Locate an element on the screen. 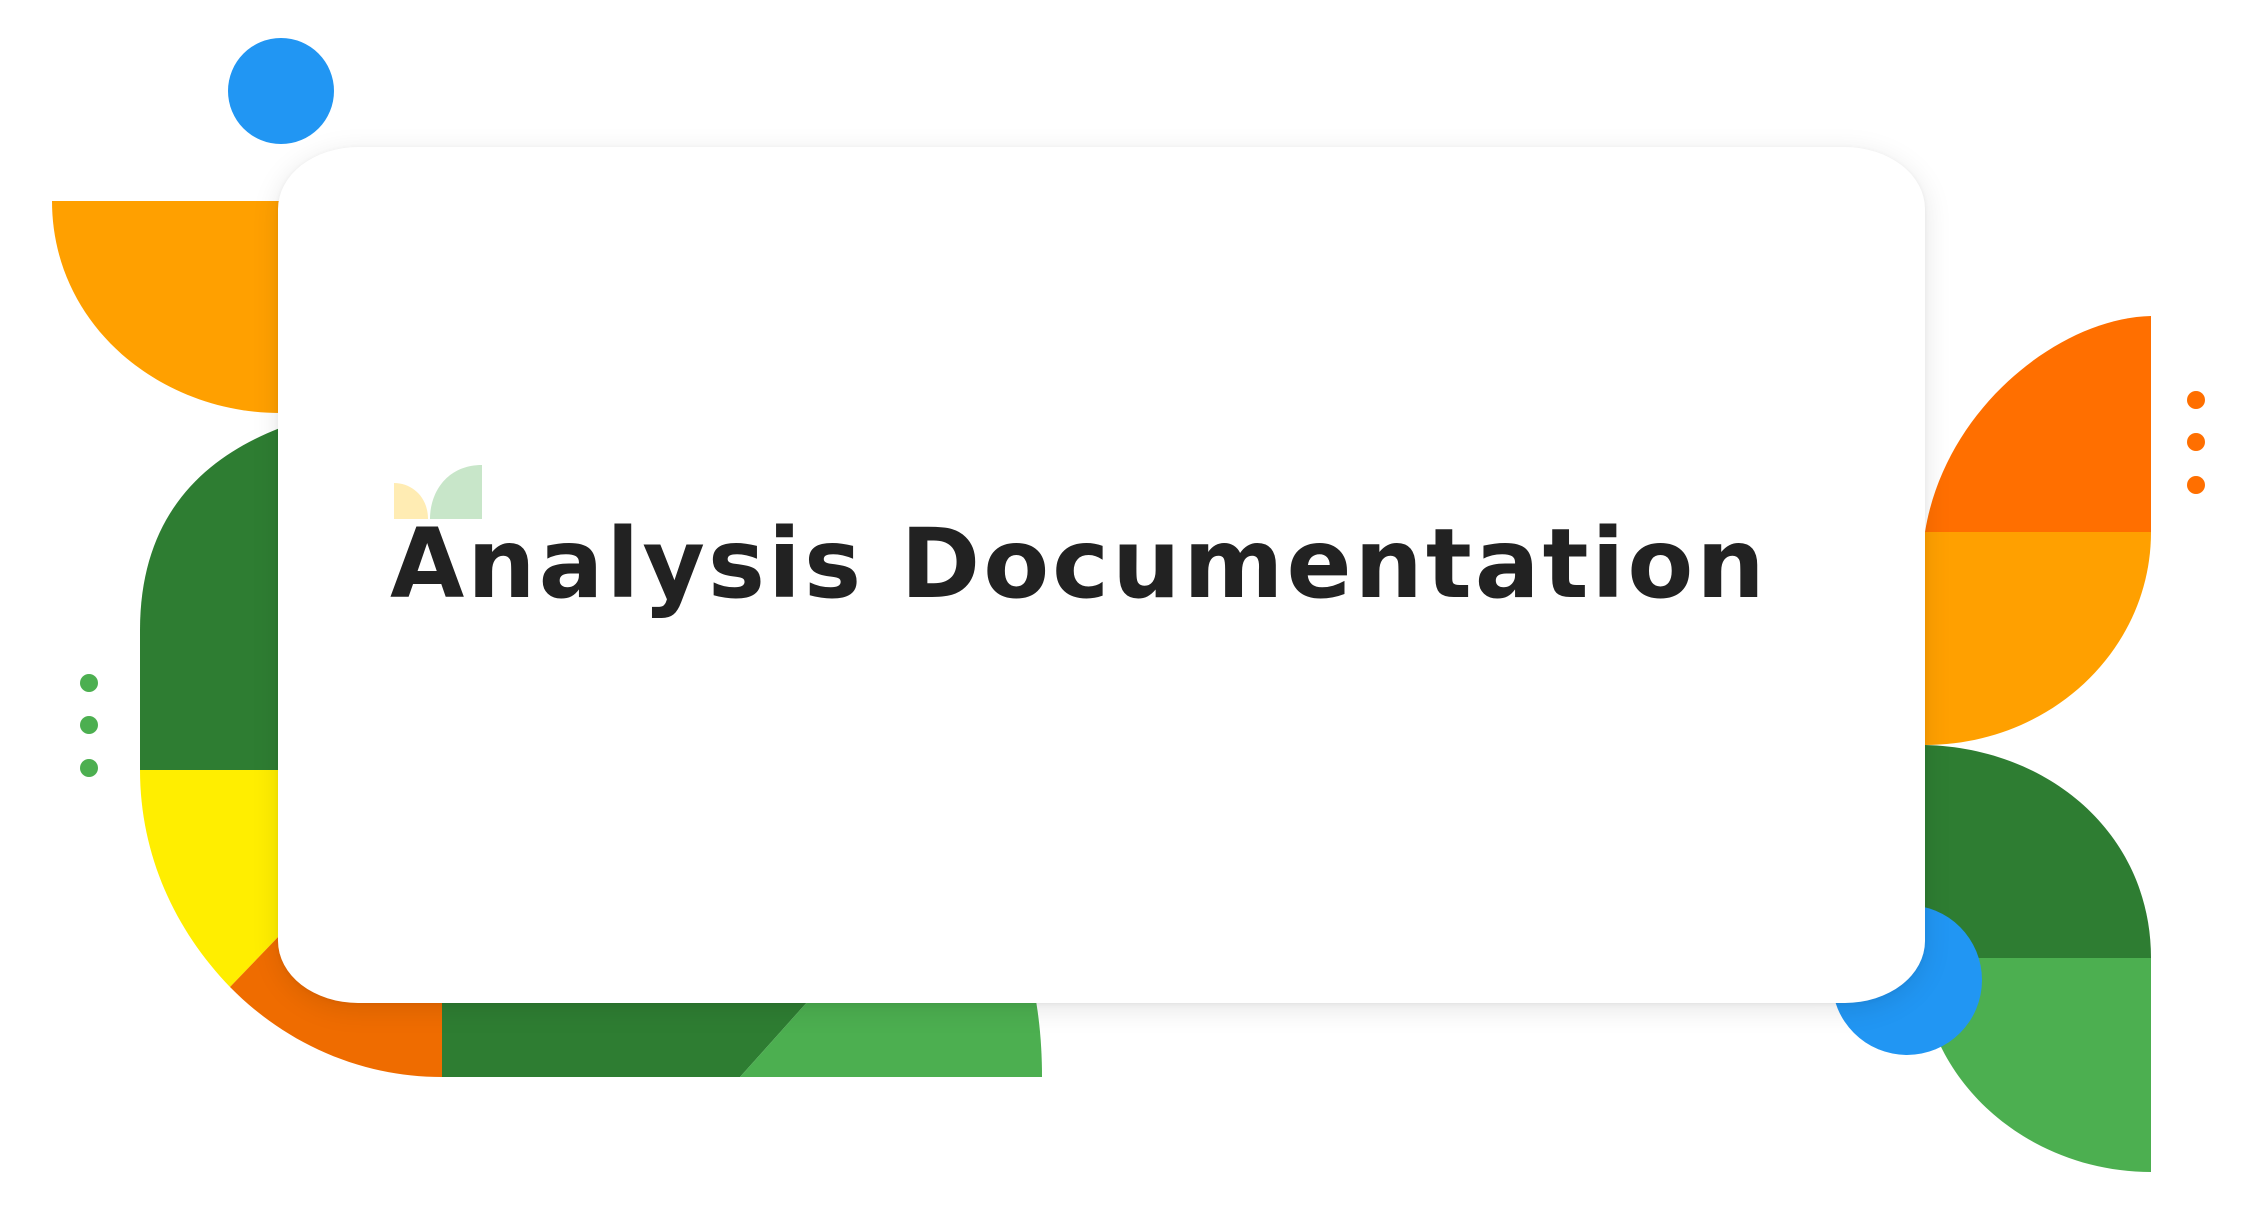 The width and height of the screenshot is (2244, 1206). dark-orange-quarter-right is located at coordinates (2038, 424).